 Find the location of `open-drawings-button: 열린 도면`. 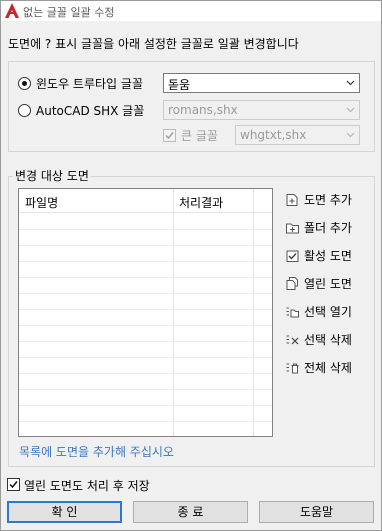

open-drawings-button: 열린 도면 is located at coordinates (328, 283).